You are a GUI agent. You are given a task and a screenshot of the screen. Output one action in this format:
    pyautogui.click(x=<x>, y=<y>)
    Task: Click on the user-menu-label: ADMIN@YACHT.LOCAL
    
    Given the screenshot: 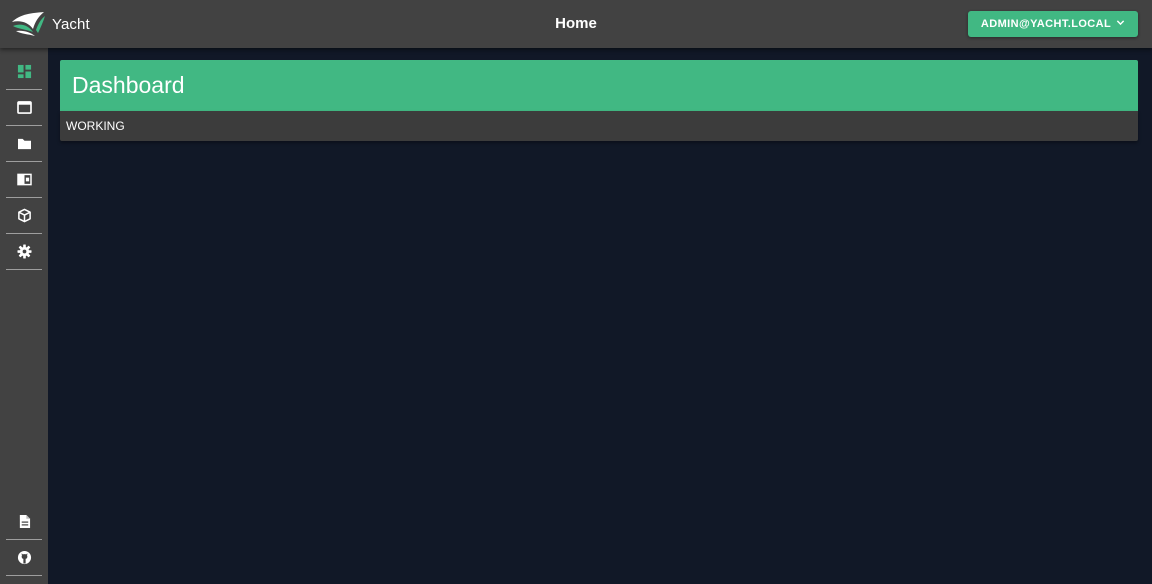 What is the action you would take?
    pyautogui.click(x=1046, y=24)
    